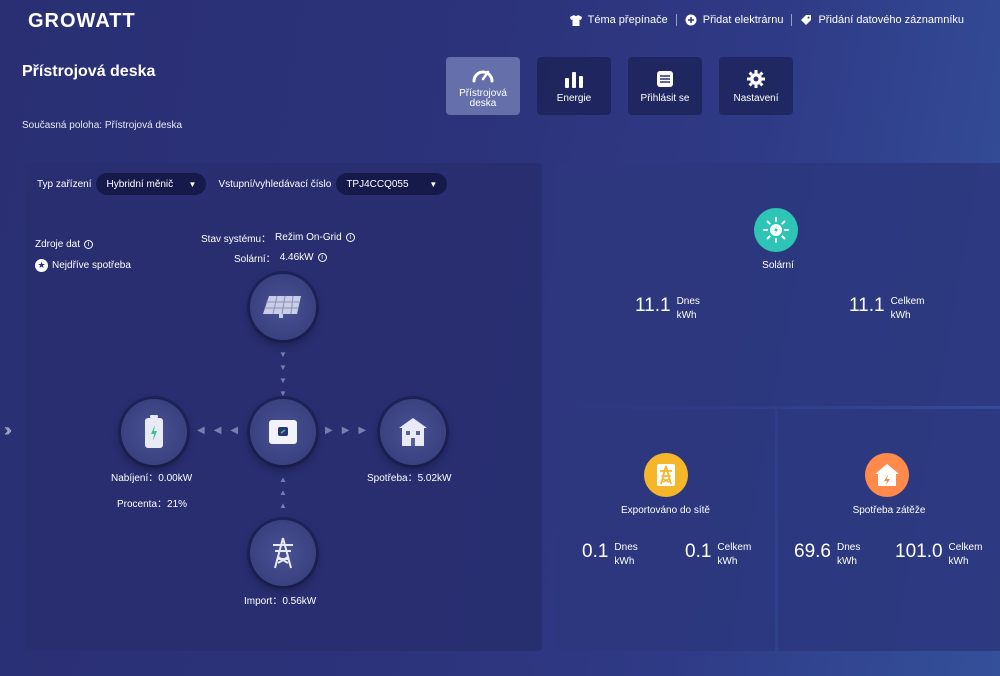 The height and width of the screenshot is (676, 1000). Describe the element at coordinates (778, 265) in the screenshot. I see `solar-card-title: Solární` at that location.